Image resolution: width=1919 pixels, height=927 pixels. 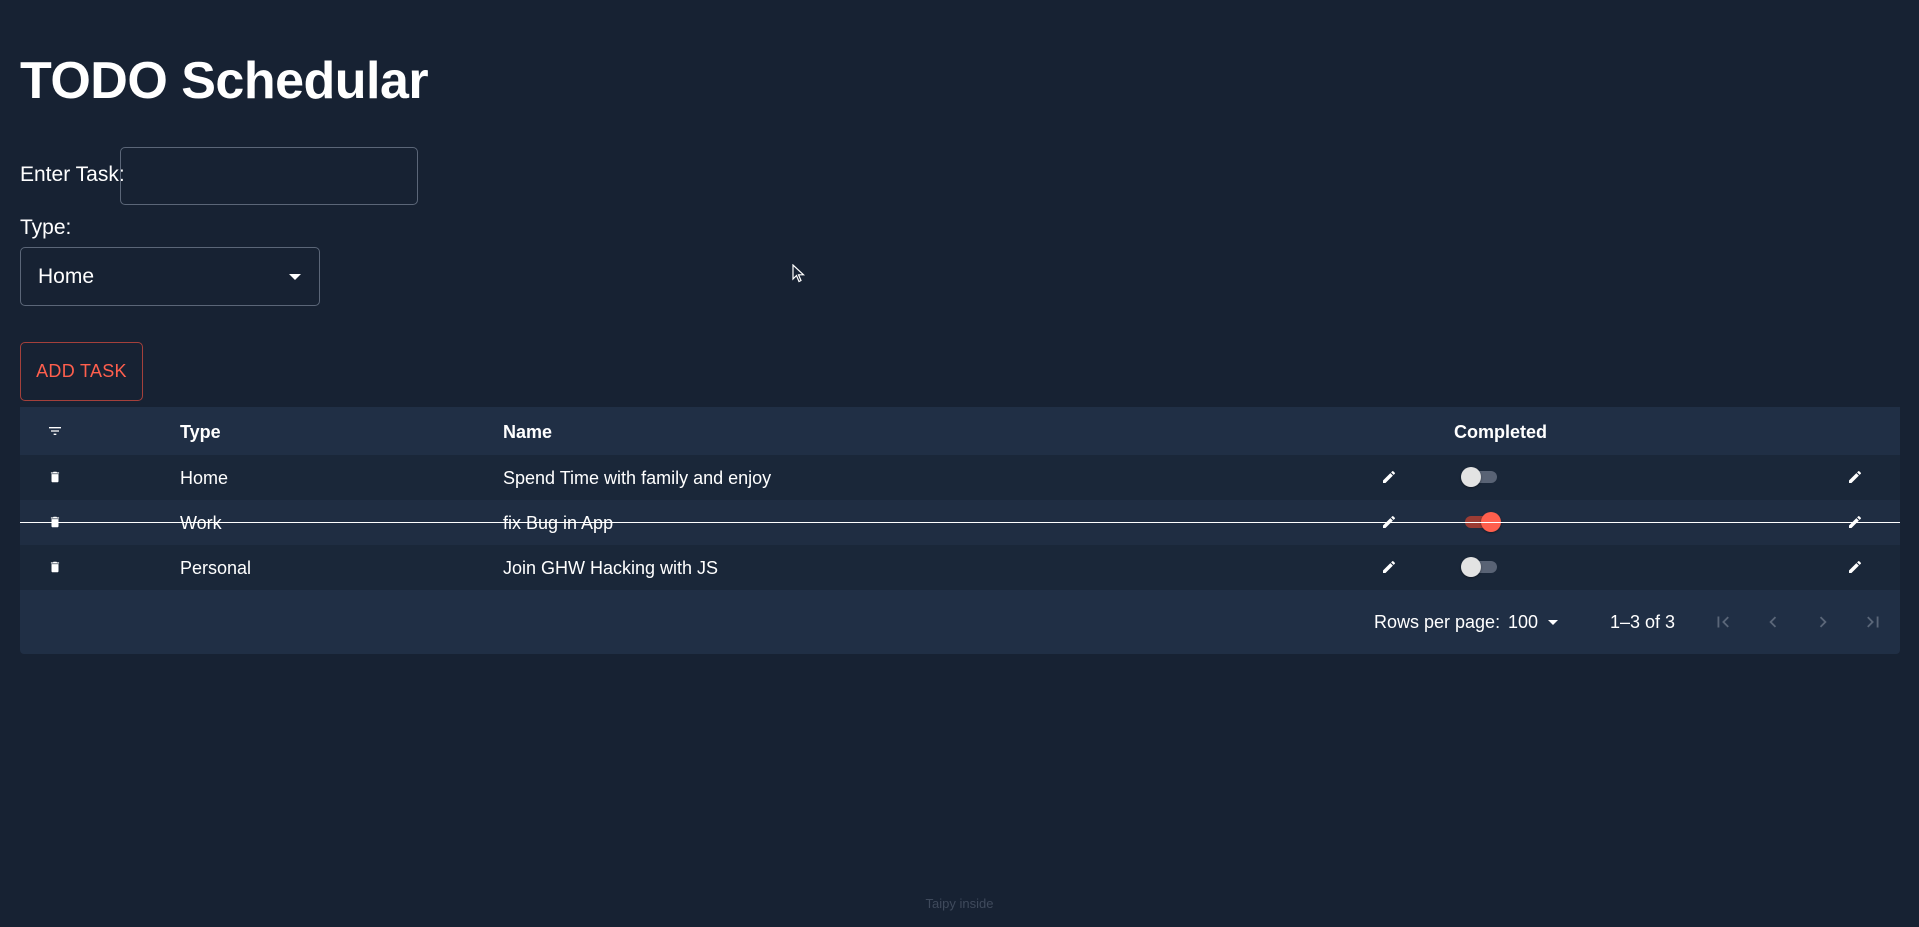 What do you see at coordinates (527, 432) in the screenshot?
I see `column-header-name: Name` at bounding box center [527, 432].